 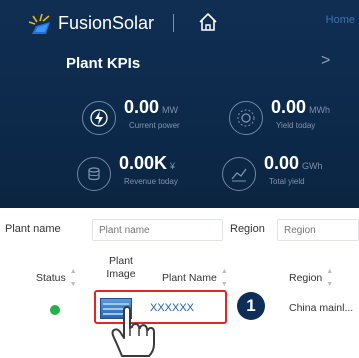 I want to click on region-filter-input, so click(x=318, y=230).